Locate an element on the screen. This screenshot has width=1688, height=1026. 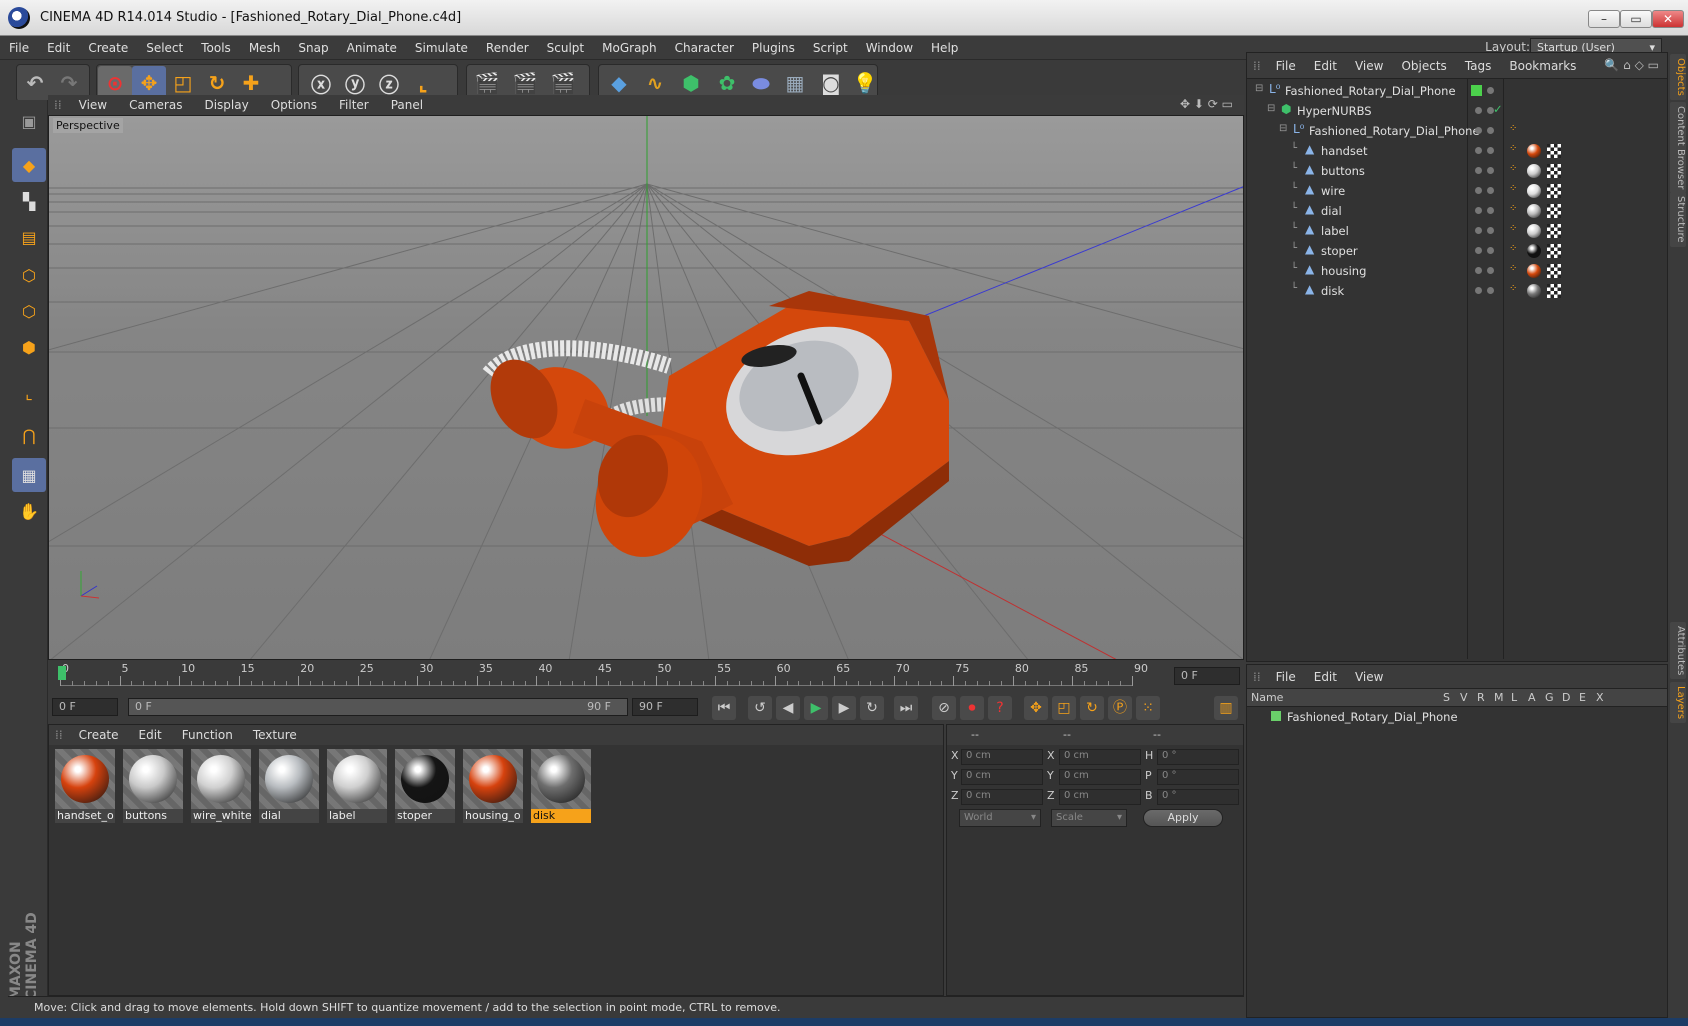
layer-column-header: V is located at coordinates (1464, 697).